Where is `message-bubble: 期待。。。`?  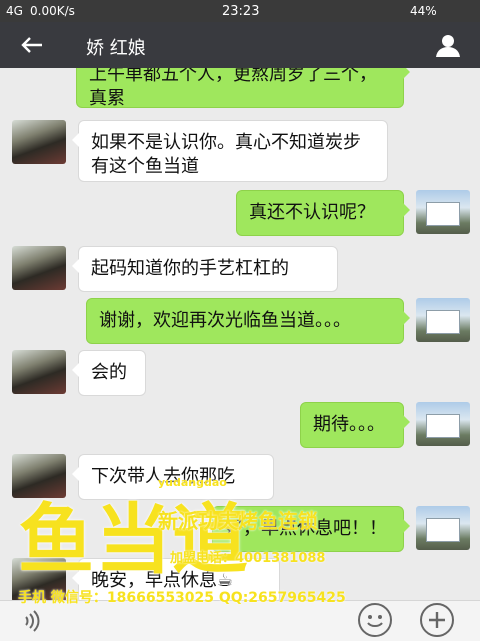
message-bubble: 期待。。。 is located at coordinates (355, 425).